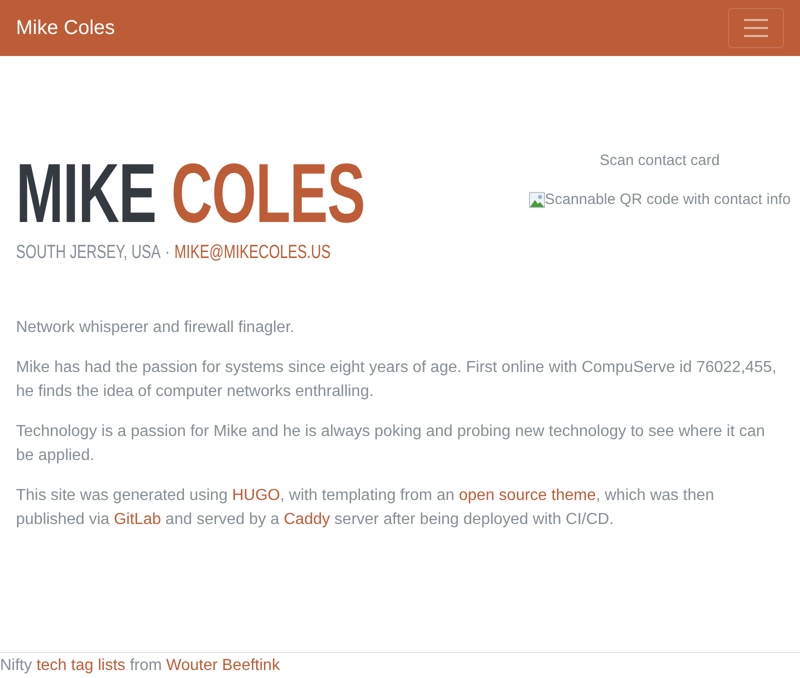  I want to click on footer-link: tech tag lists, so click(81, 665).